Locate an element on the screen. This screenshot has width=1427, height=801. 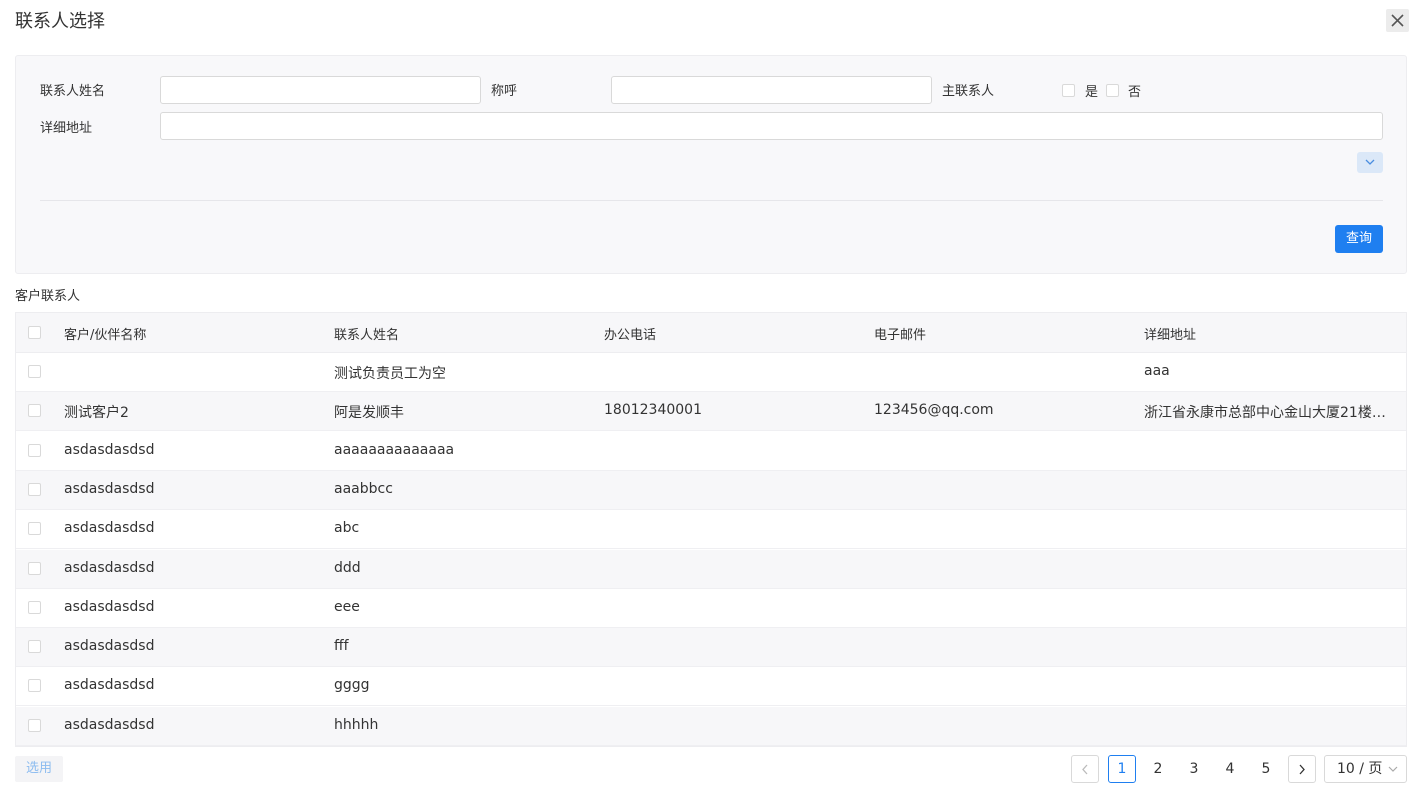
table-row: 测试负责员工为空 aaa is located at coordinates (711, 372).